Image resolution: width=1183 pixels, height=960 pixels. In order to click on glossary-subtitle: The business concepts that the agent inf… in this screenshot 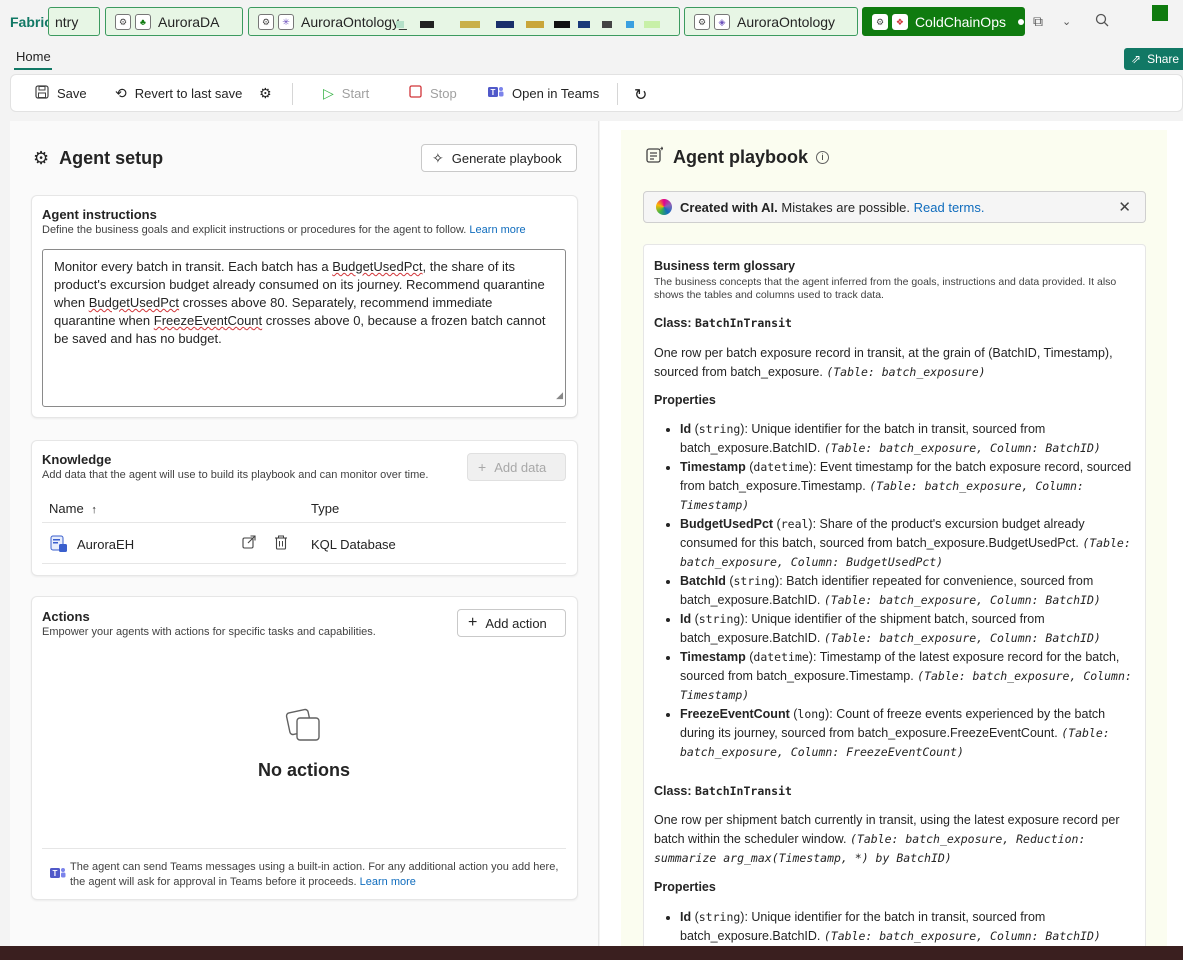, I will do `click(885, 288)`.